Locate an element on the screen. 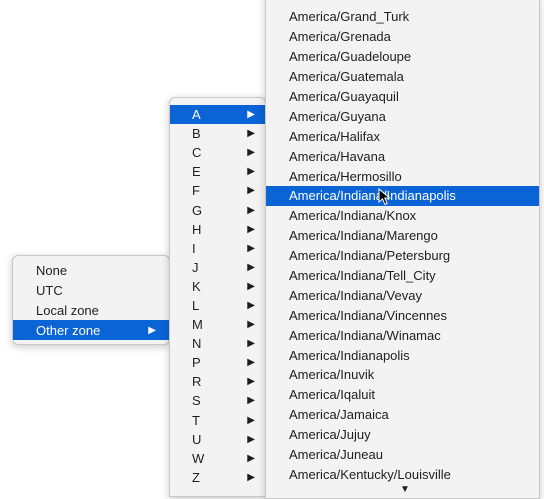 The width and height of the screenshot is (544, 499). zone-item-america-kentucky-louisville: America/Kentucky/Louisville is located at coordinates (402, 474).